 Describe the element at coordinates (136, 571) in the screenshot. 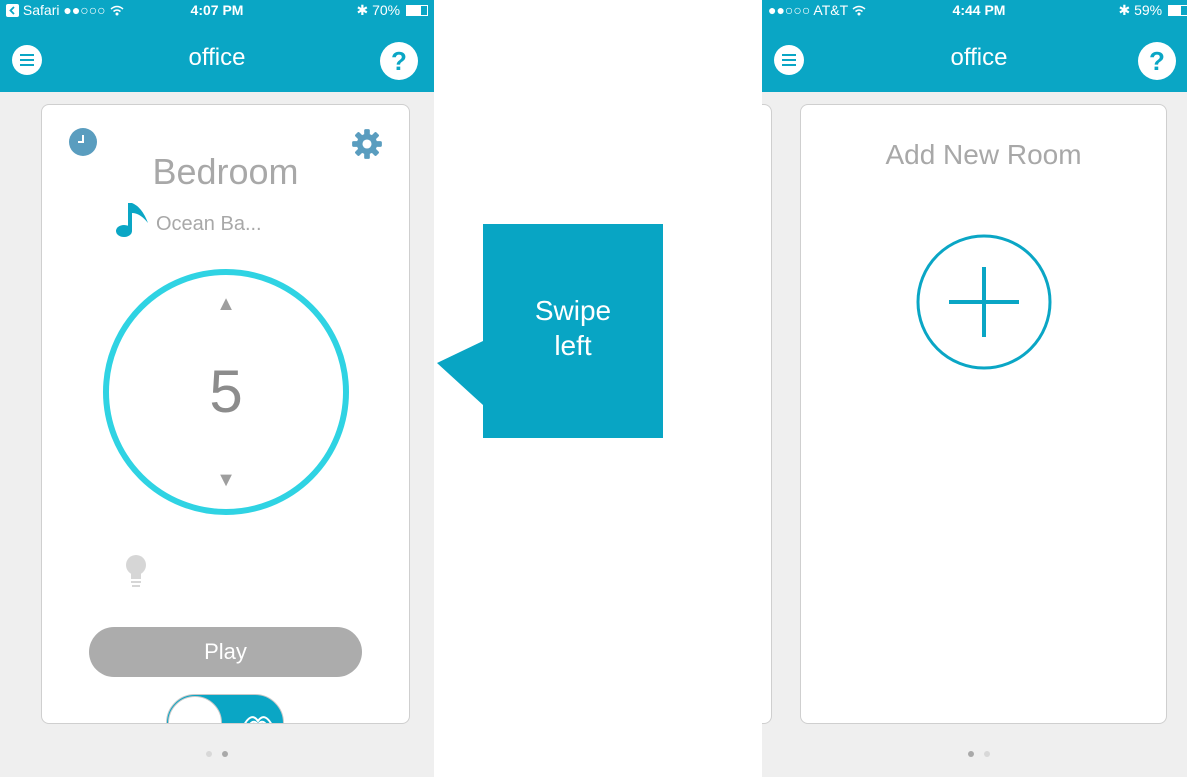

I see `lightbulb-icon` at that location.